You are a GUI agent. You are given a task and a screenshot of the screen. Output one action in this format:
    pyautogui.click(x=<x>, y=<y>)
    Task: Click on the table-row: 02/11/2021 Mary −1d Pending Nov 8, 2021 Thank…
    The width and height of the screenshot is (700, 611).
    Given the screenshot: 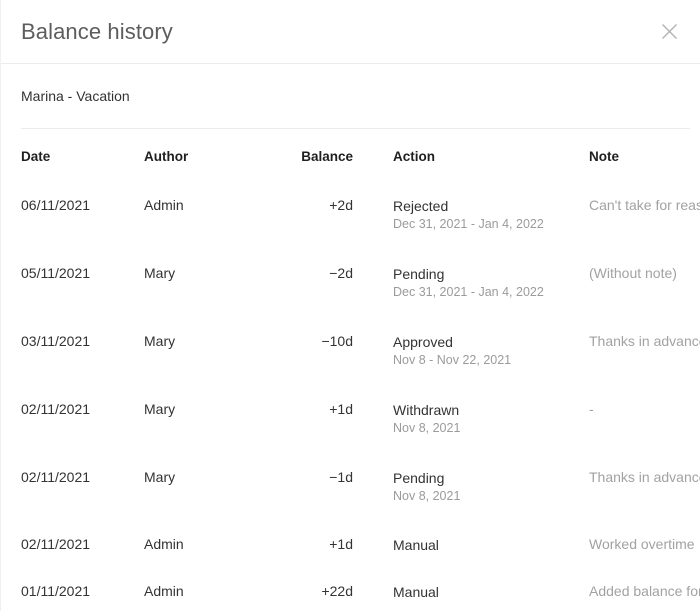 What is the action you would take?
    pyautogui.click(x=350, y=489)
    